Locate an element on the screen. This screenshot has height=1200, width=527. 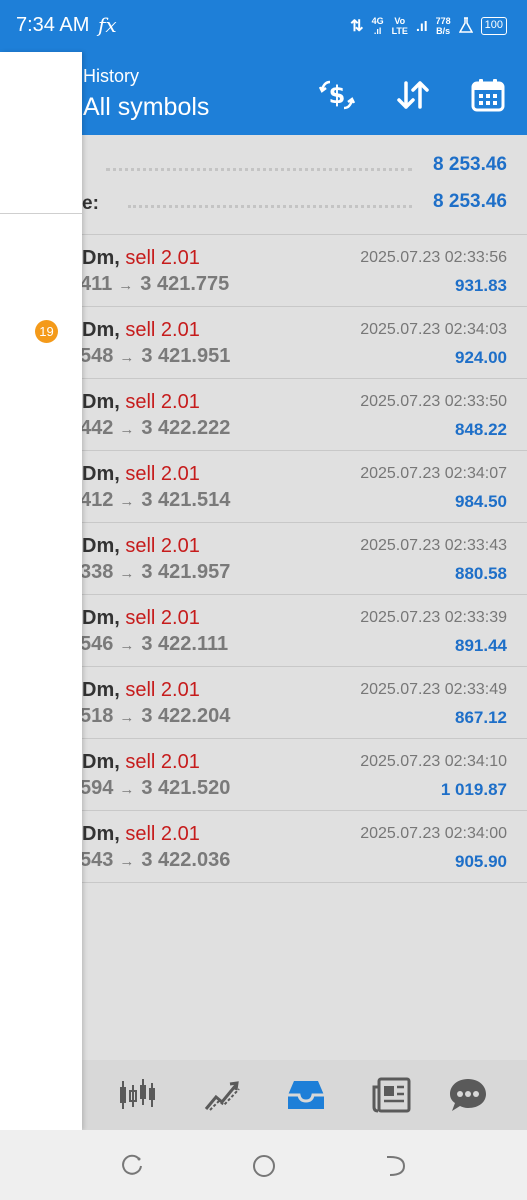
trade-profit: 848.22 is located at coordinates (481, 429).